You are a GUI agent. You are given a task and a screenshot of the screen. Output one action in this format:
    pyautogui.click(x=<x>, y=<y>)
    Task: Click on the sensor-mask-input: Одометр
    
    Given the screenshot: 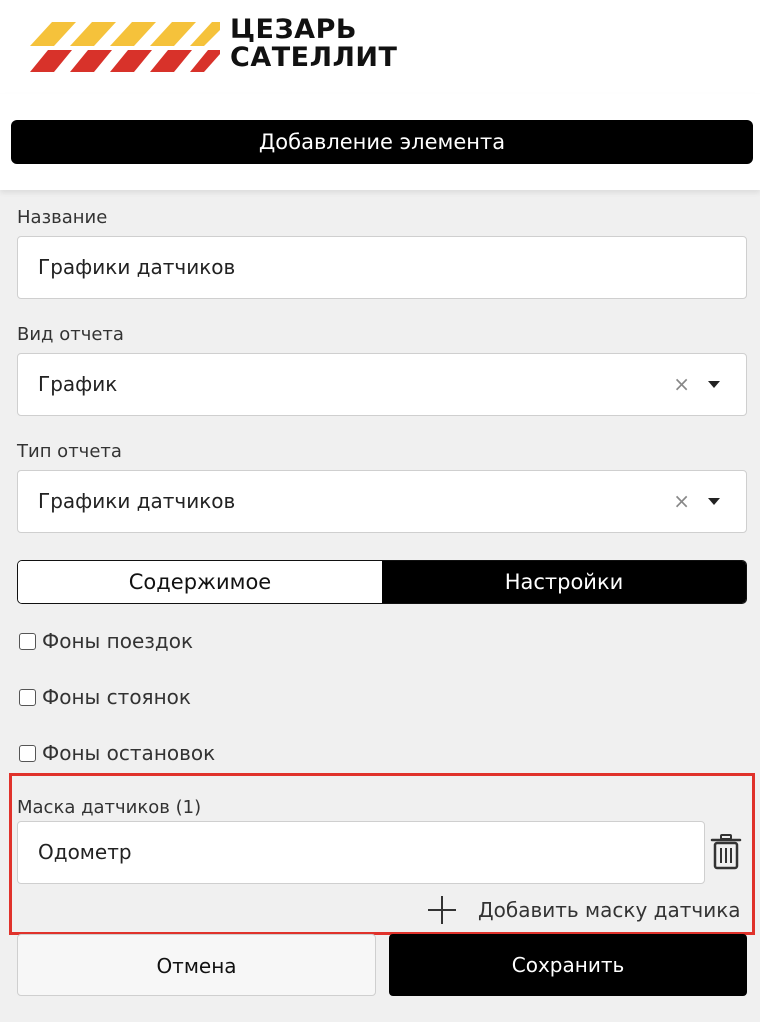 What is the action you would take?
    pyautogui.click(x=361, y=852)
    